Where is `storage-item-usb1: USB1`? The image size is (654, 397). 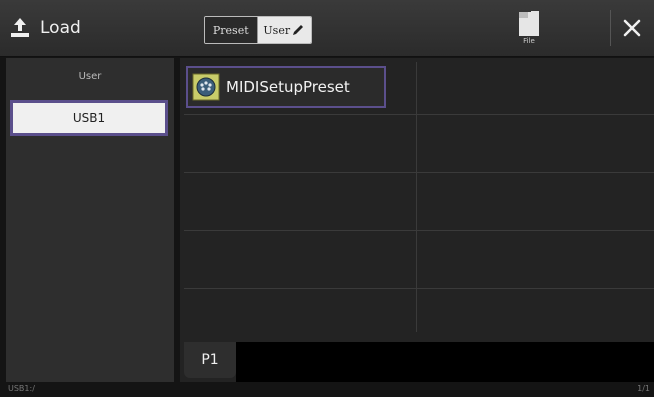
storage-item-usb1: USB1 is located at coordinates (89, 118).